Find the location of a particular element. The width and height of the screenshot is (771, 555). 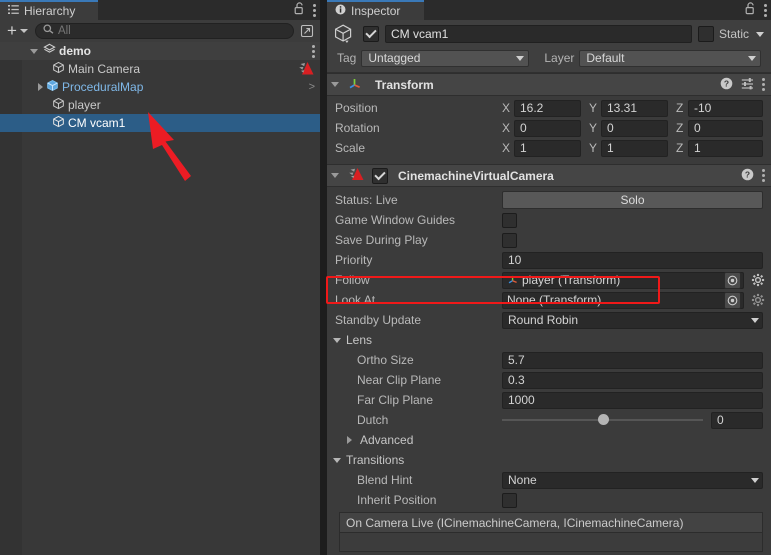

preset-sliders-icon is located at coordinates (747, 85).